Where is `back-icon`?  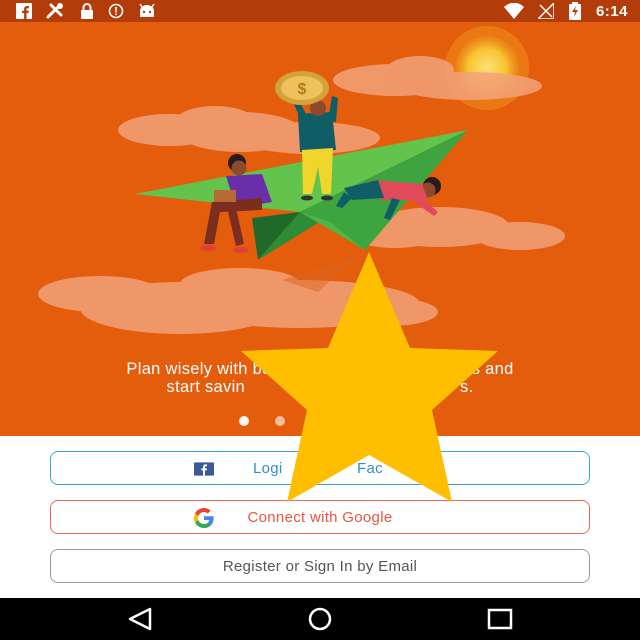 back-icon is located at coordinates (140, 619).